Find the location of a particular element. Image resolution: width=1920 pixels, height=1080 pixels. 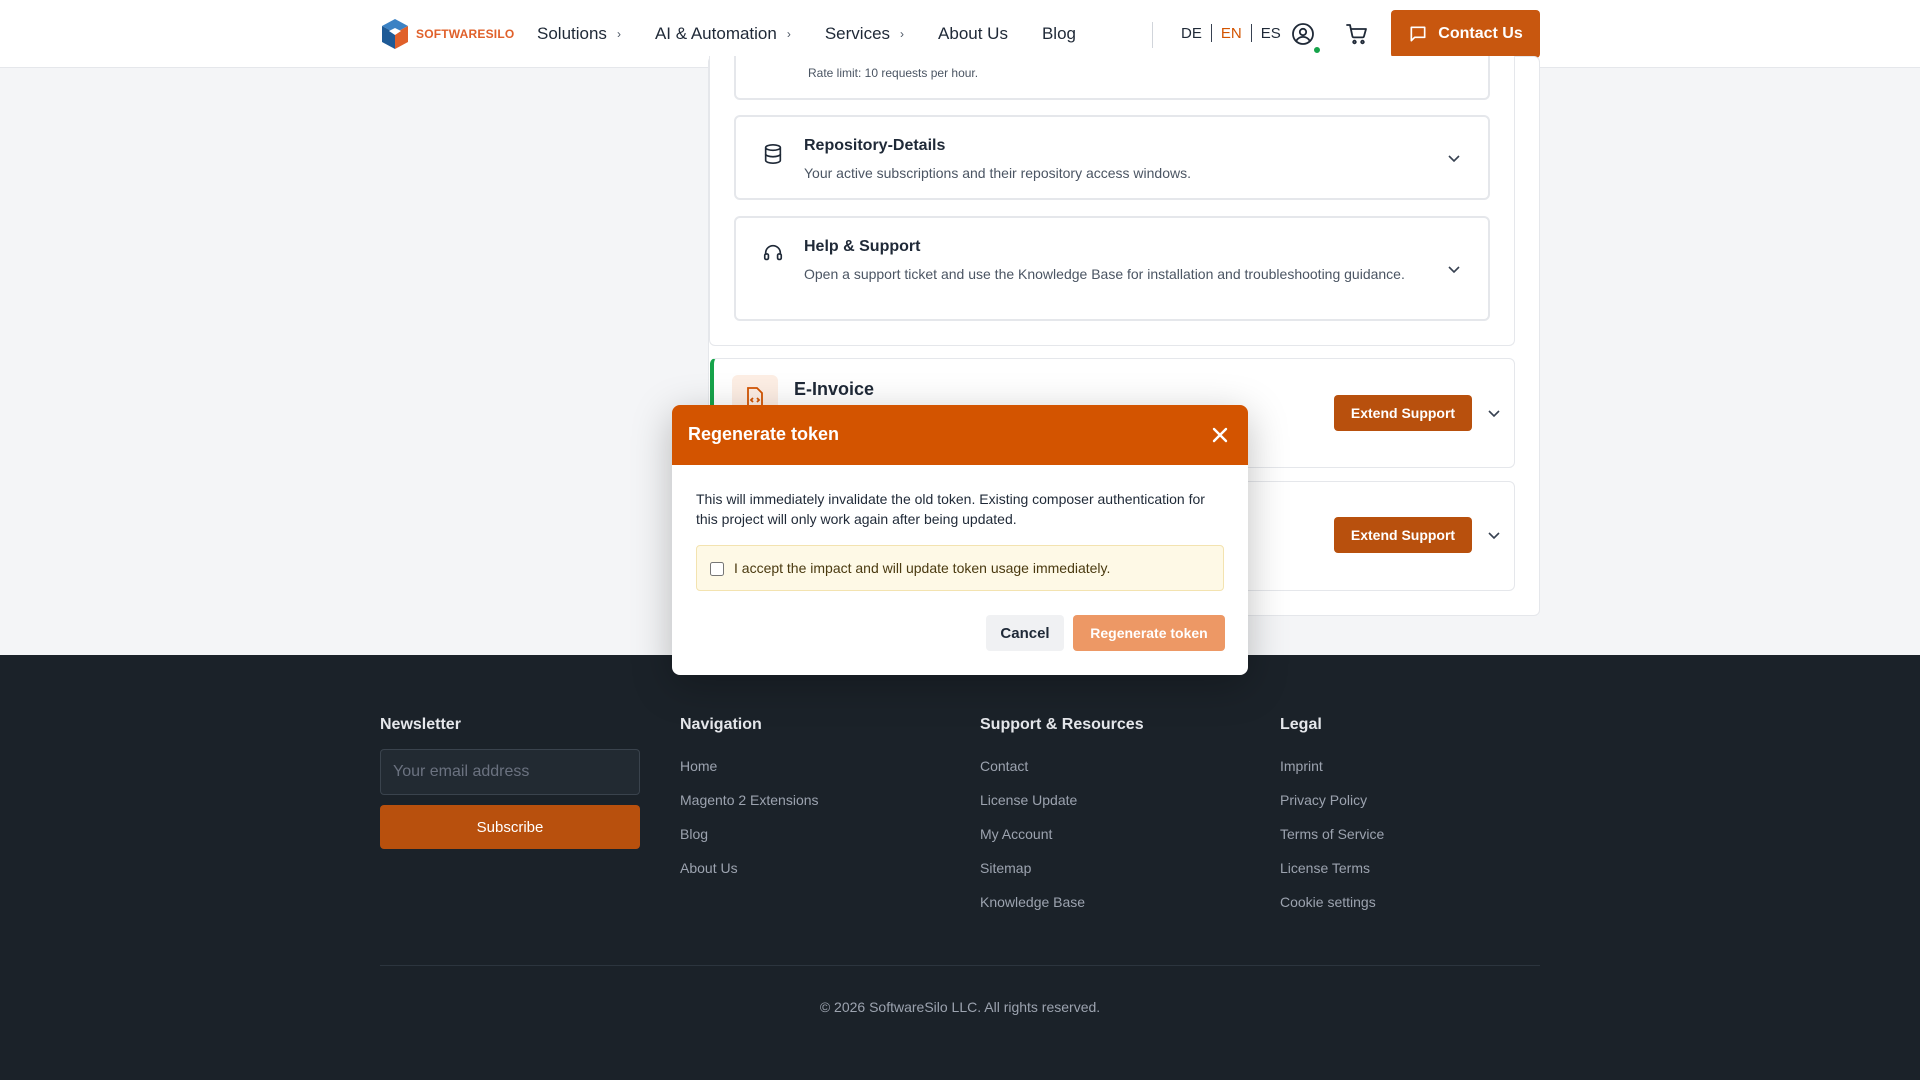

dialog-header: Regenerate token is located at coordinates (960, 435).